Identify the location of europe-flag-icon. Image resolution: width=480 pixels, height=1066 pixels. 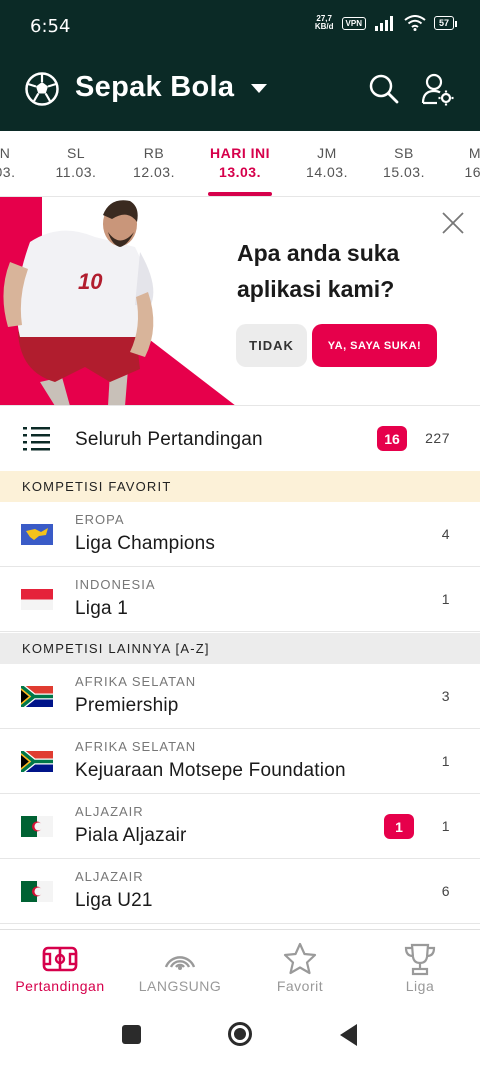
(37, 534).